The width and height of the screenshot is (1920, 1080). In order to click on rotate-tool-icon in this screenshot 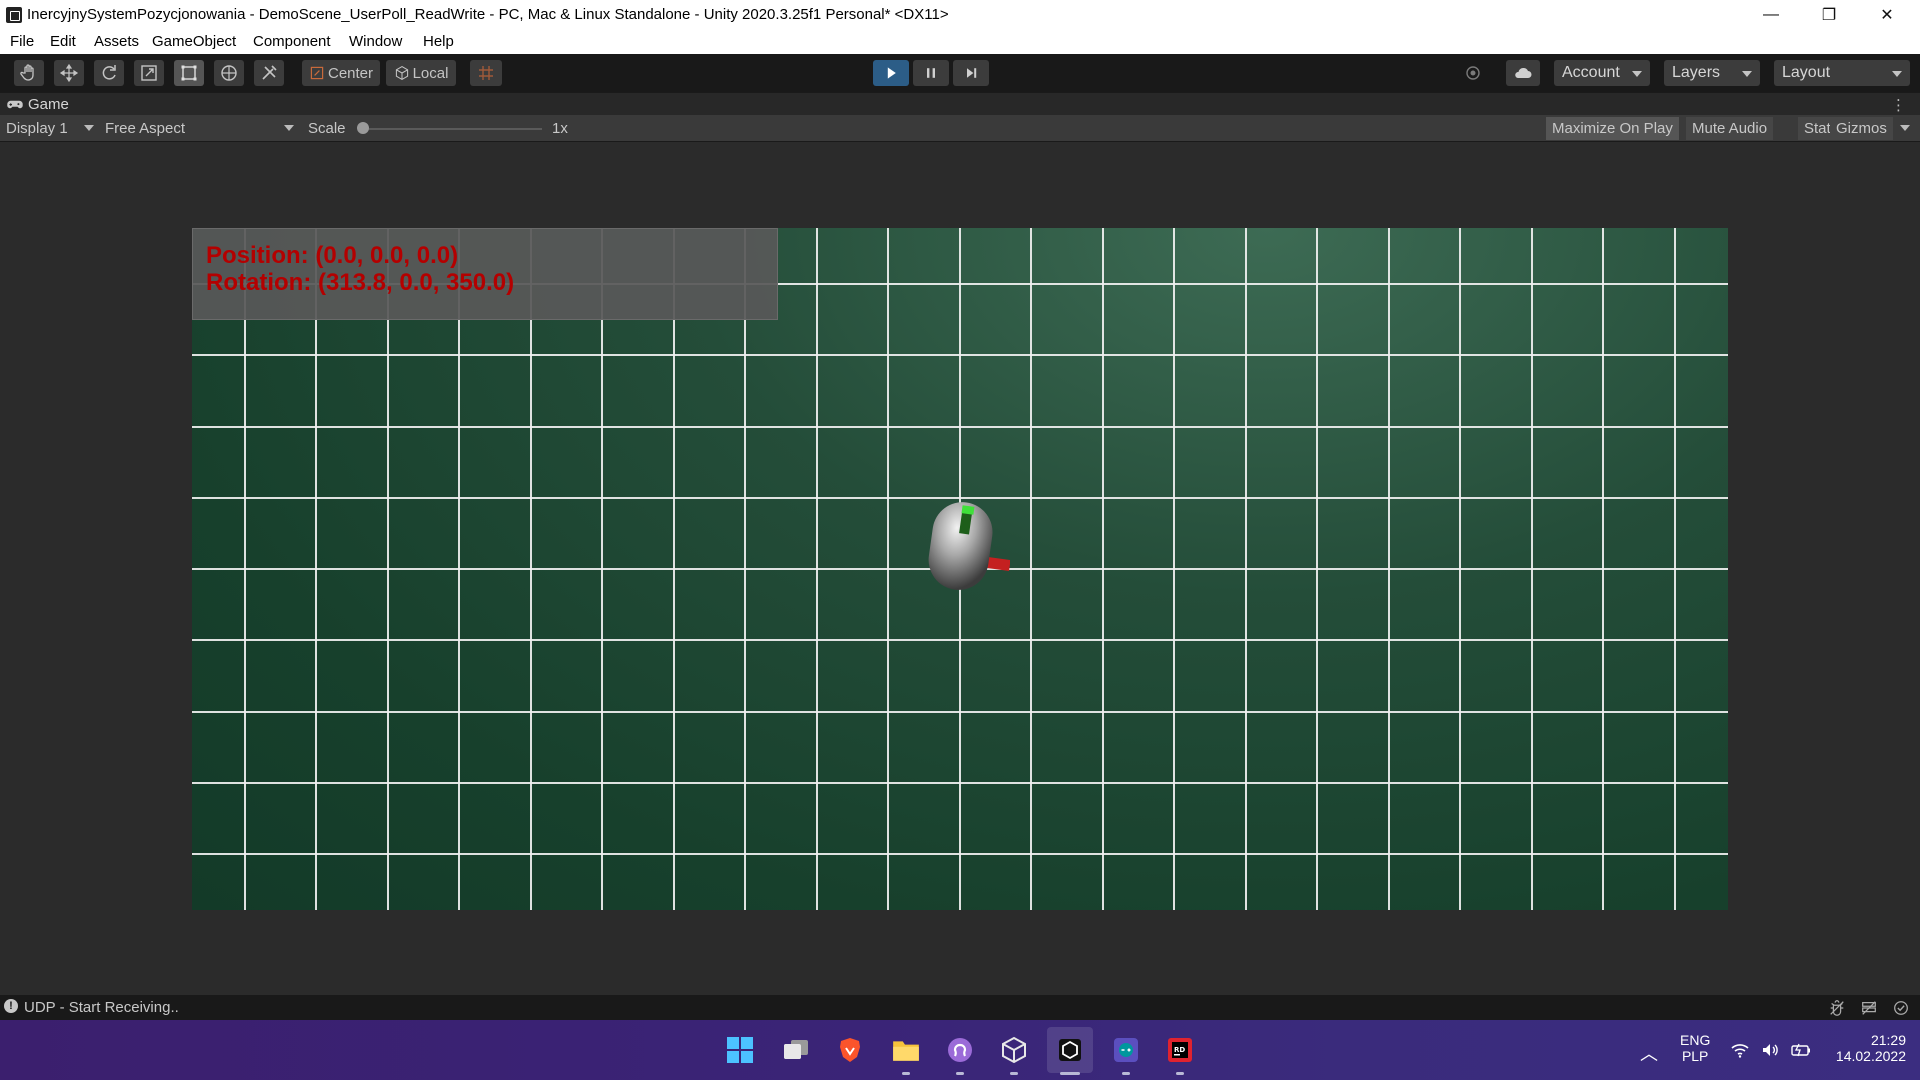, I will do `click(109, 73)`.